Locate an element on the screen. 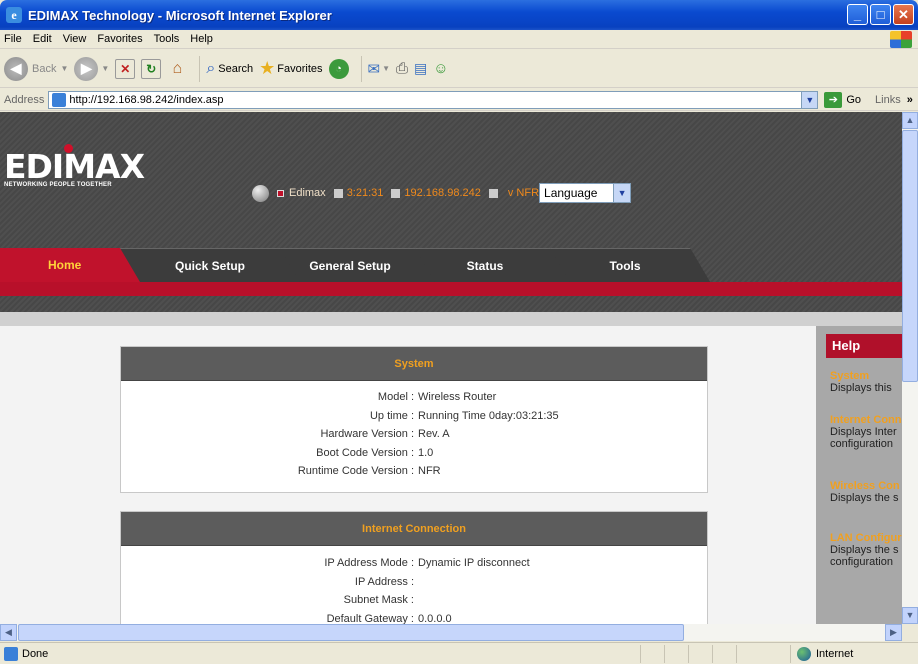  info-row-value: Wireless Router is located at coordinates (457, 397).